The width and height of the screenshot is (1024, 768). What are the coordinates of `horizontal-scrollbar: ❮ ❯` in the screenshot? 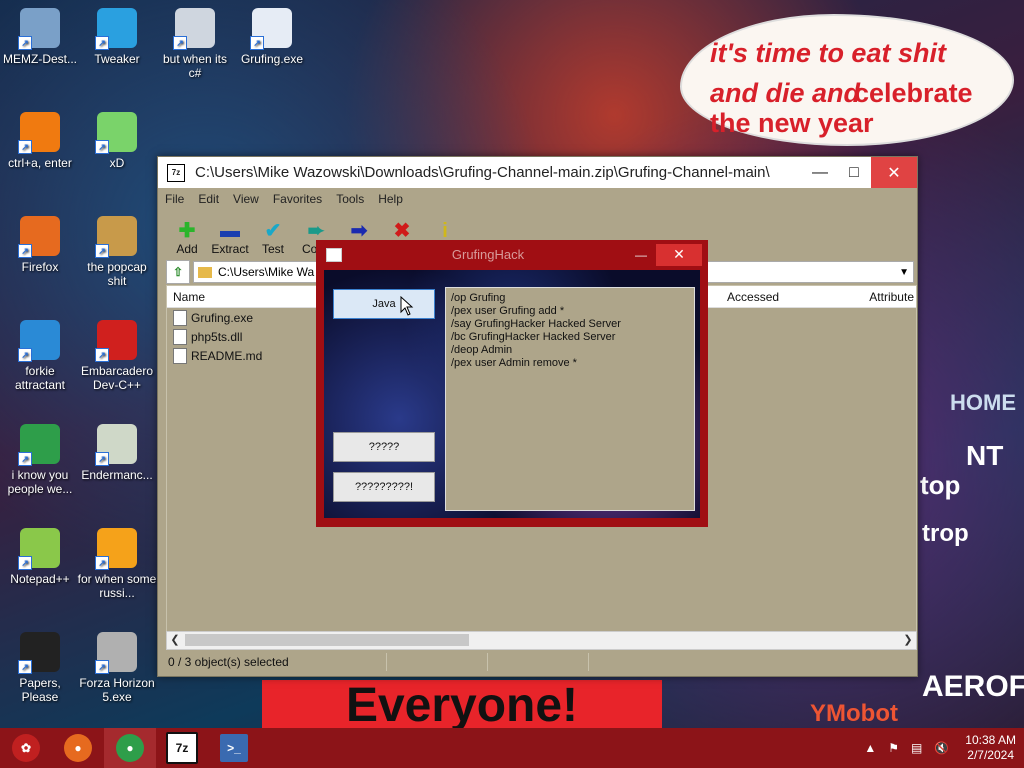 It's located at (541, 640).